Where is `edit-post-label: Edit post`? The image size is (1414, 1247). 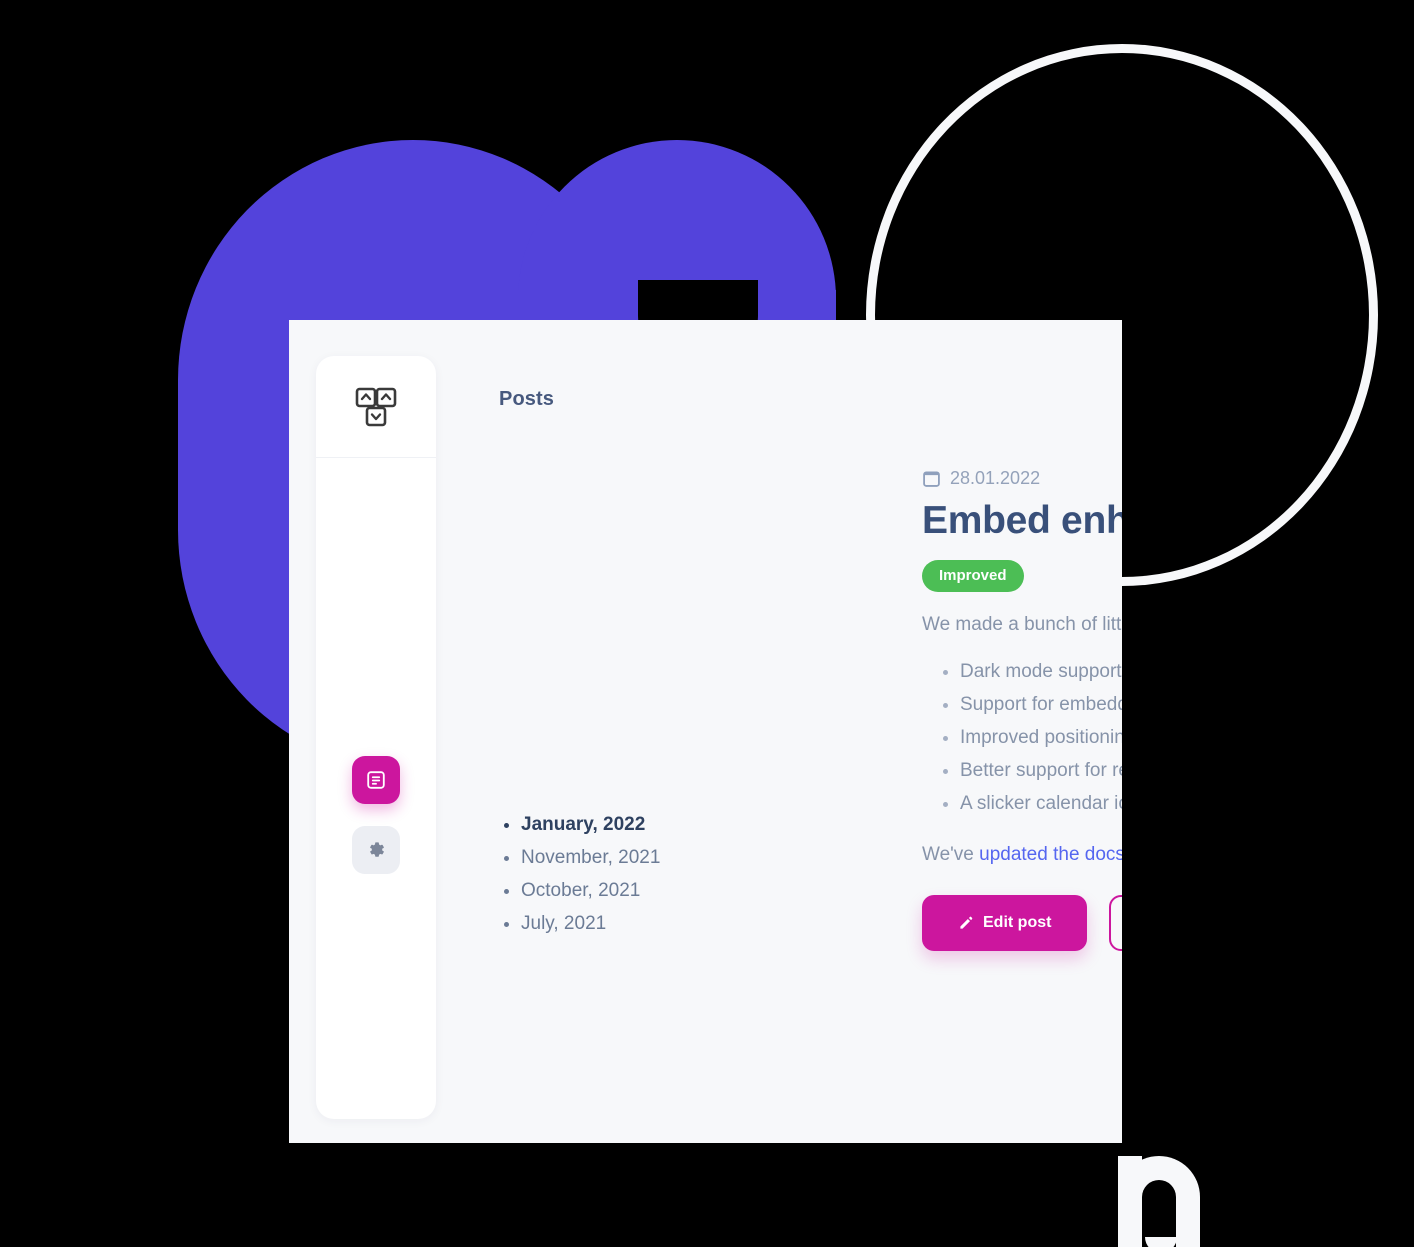 edit-post-label: Edit post is located at coordinates (1017, 922).